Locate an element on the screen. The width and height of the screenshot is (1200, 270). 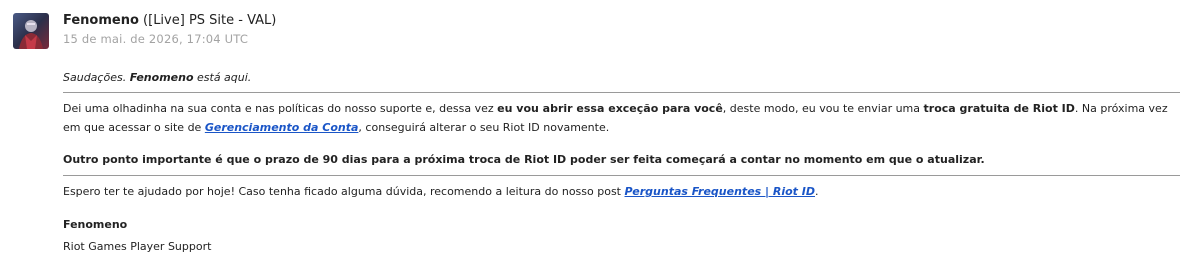
paragraph-1-bold-riot-id: troca gratuita de Riot ID is located at coordinates (999, 108).